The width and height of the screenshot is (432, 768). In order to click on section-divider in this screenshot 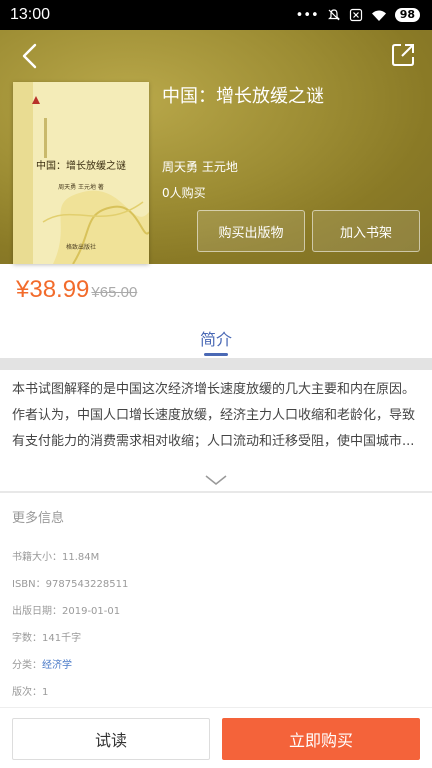, I will do `click(216, 364)`.